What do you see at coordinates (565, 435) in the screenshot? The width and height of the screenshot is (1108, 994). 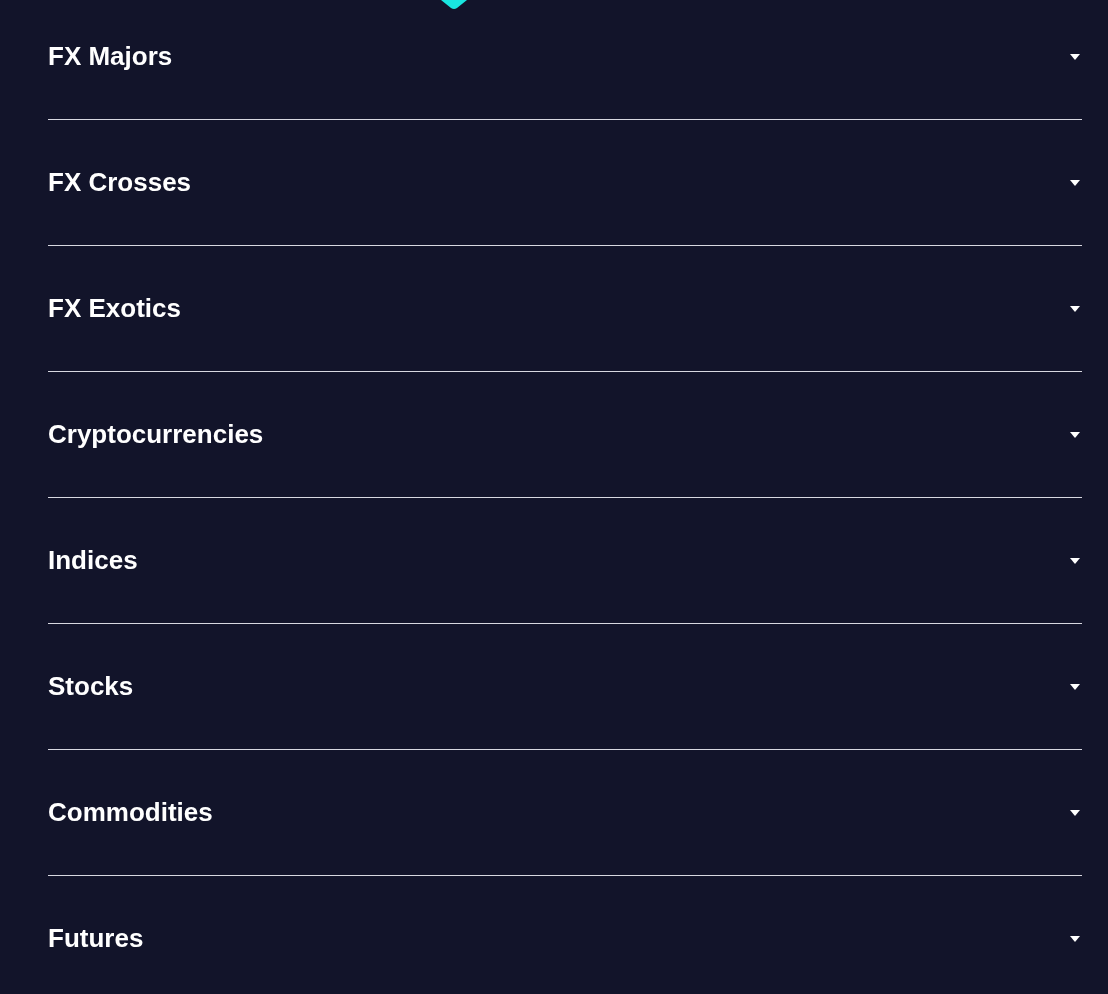 I see `accordion-header: Cryptocurrencies` at bounding box center [565, 435].